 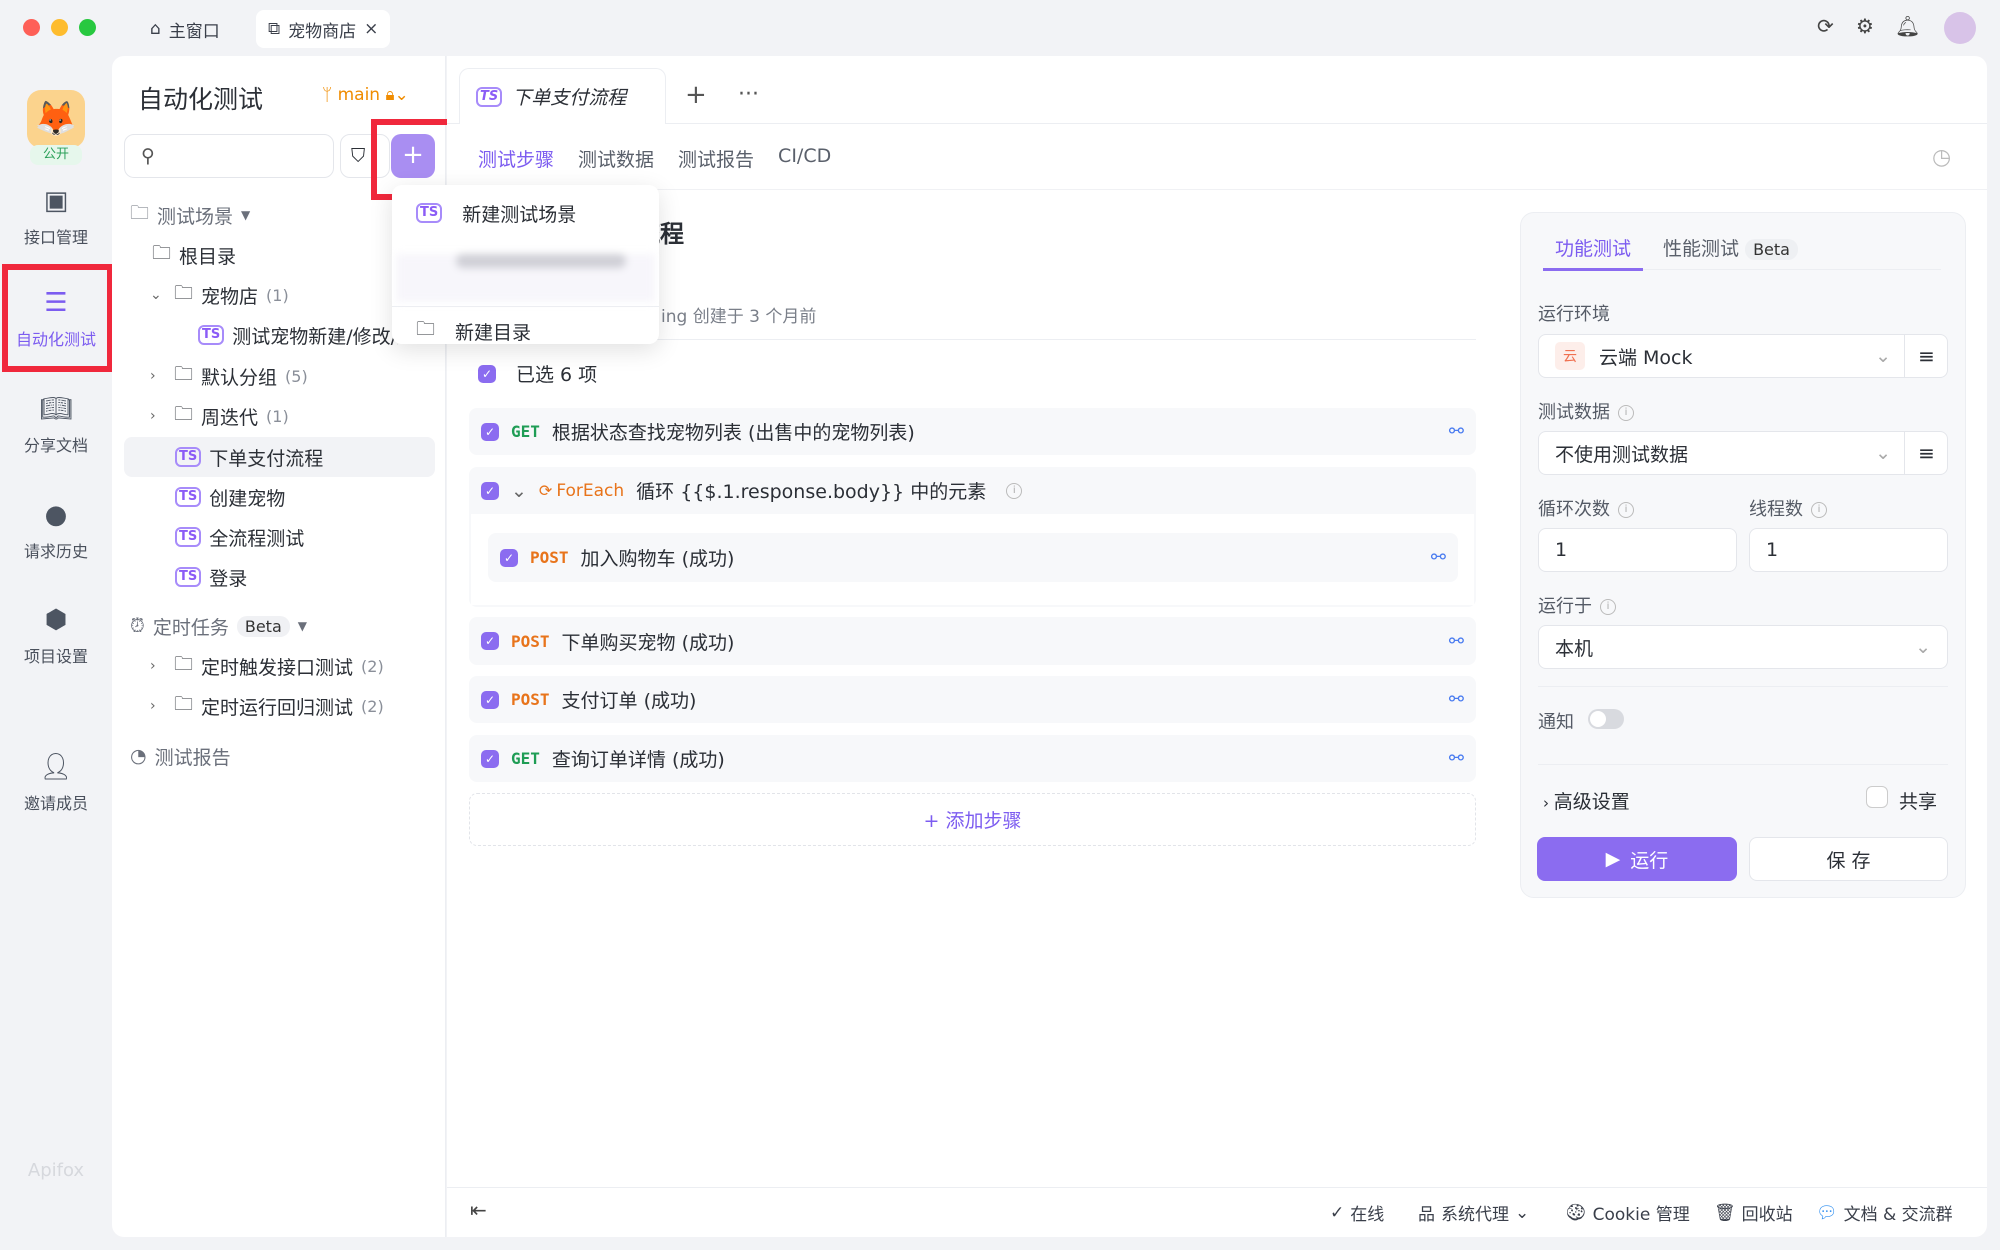 I want to click on tree-item: TS测试宠物新建/修改/删除, so click(x=298, y=335).